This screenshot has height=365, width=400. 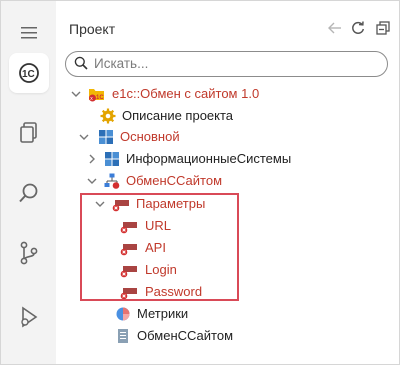 What do you see at coordinates (108, 116) in the screenshot?
I see `gear-icon` at bounding box center [108, 116].